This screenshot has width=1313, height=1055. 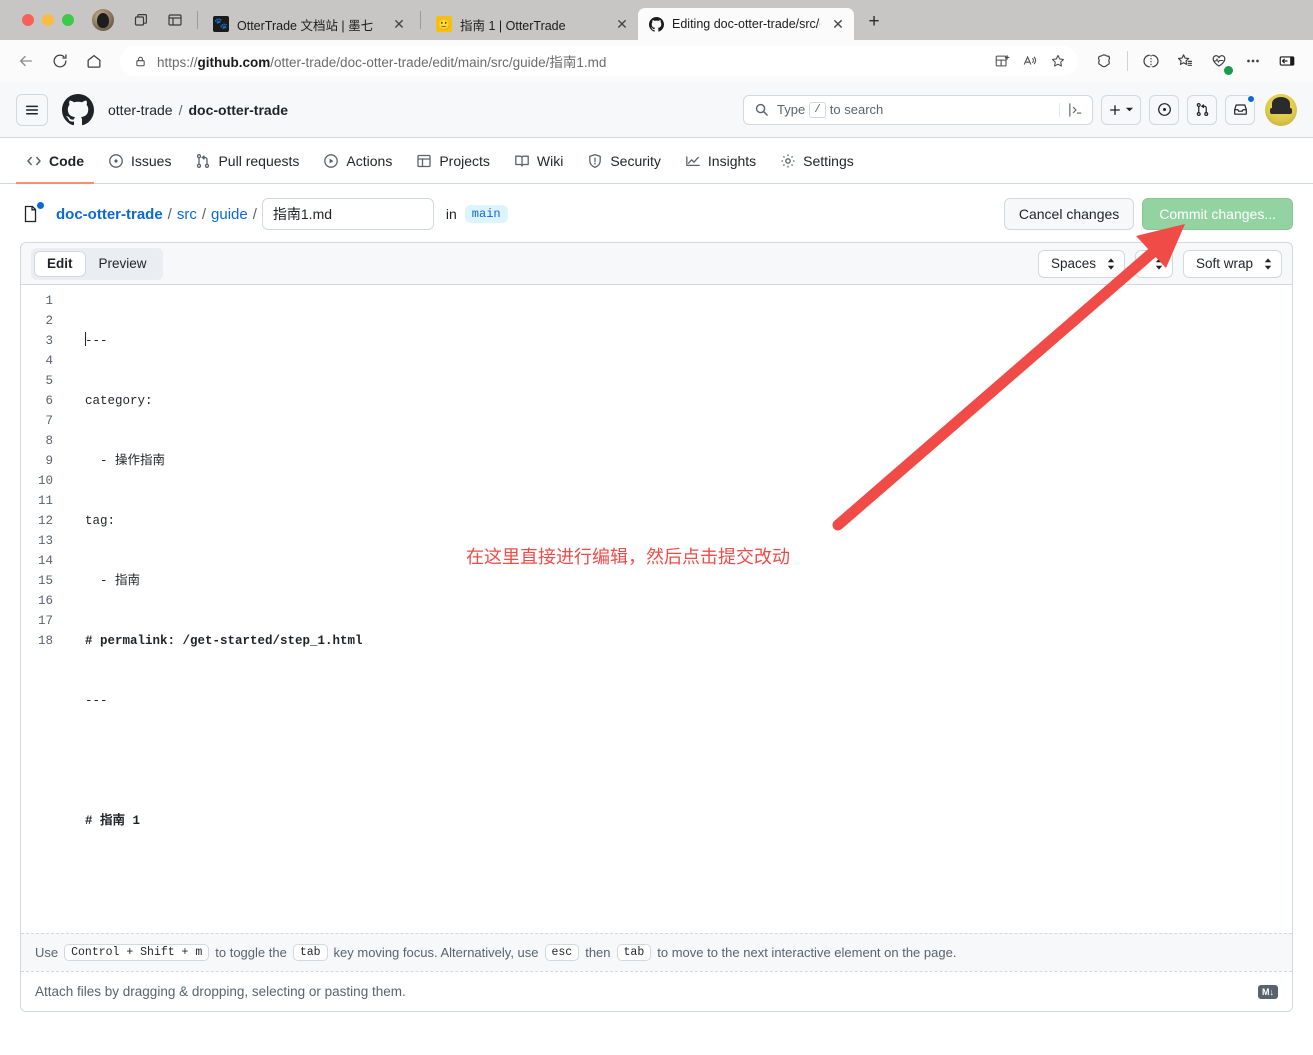 What do you see at coordinates (123, 264) in the screenshot?
I see `tab-preview: Preview` at bounding box center [123, 264].